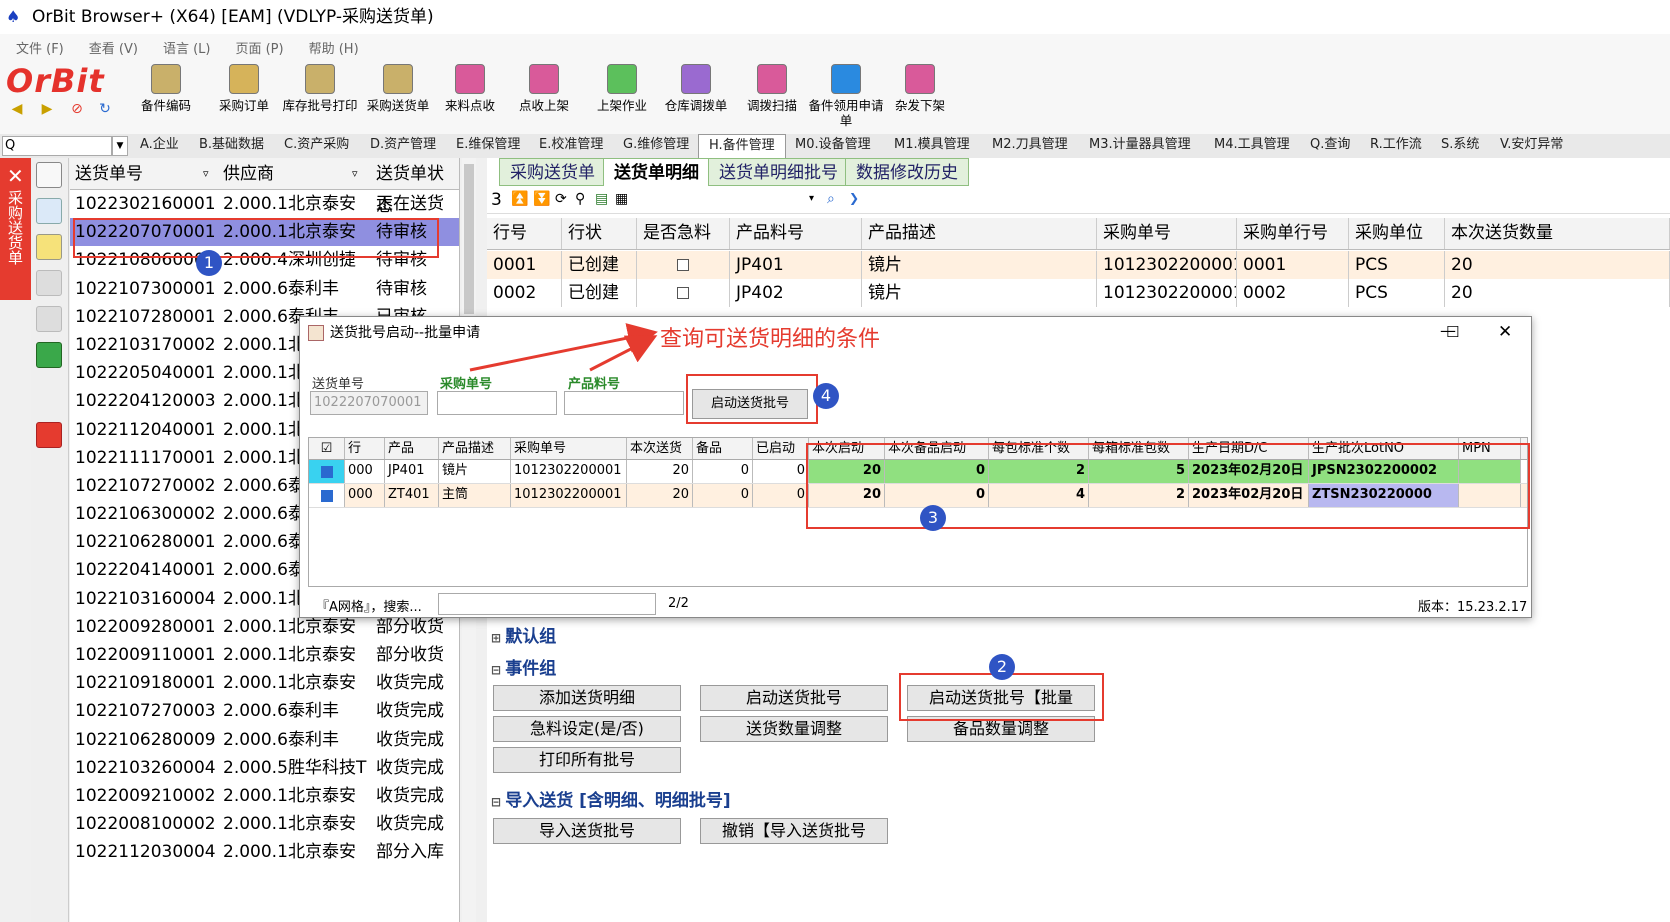 The image size is (1670, 922). I want to click on step-badge-3: 3, so click(933, 518).